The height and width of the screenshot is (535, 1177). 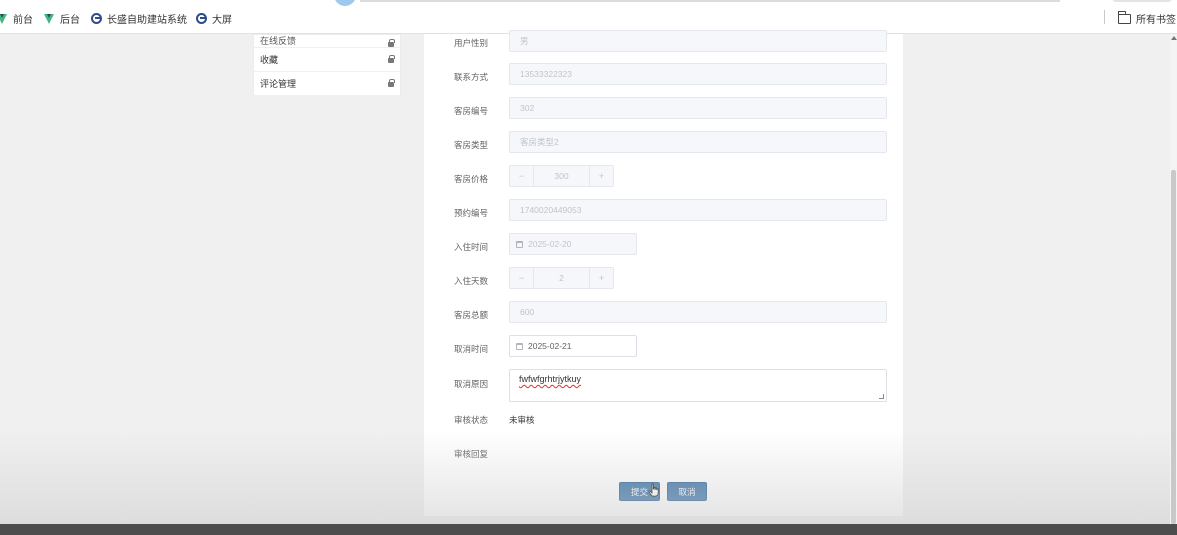 I want to click on sidebar-item-label: 在线反馈, so click(x=278, y=41).